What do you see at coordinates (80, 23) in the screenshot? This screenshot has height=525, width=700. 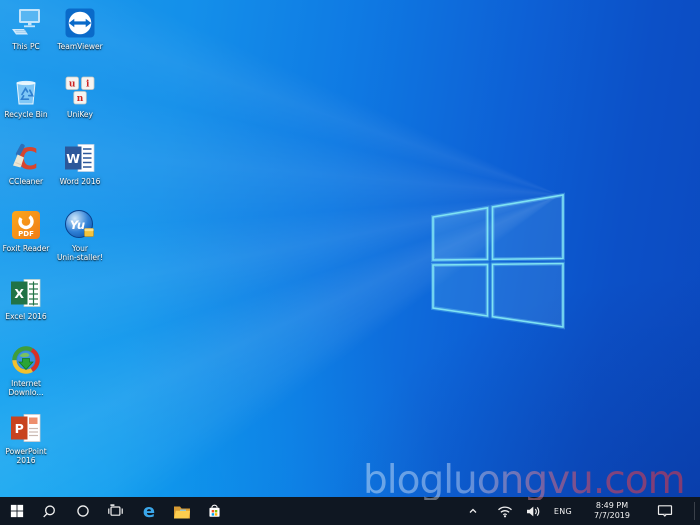 I see `teamviewer-icon` at bounding box center [80, 23].